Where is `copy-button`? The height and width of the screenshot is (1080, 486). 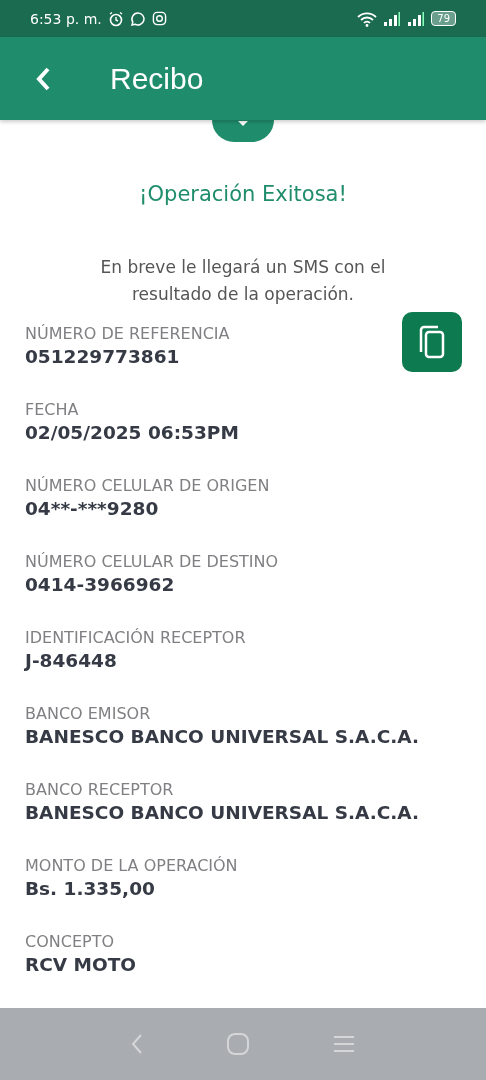 copy-button is located at coordinates (432, 342).